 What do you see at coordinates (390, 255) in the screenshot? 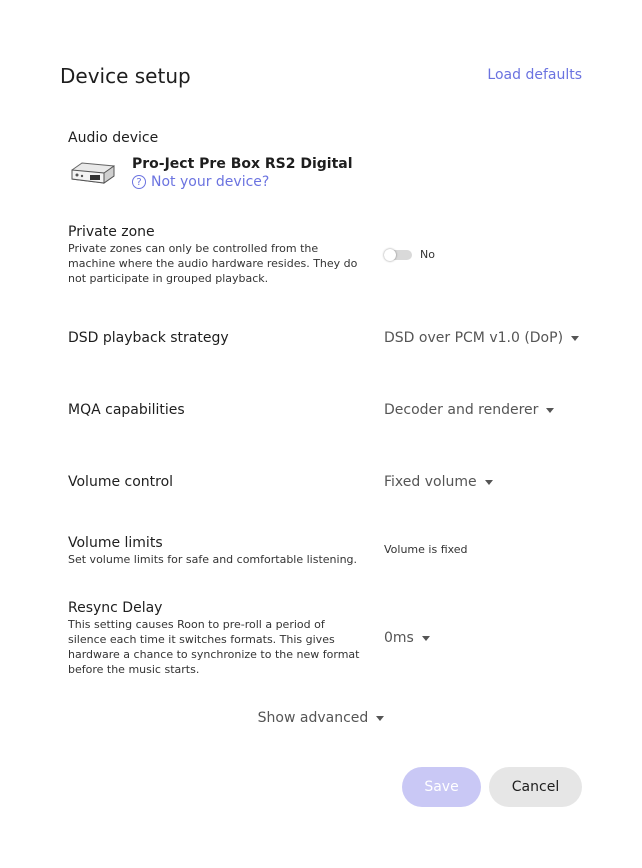
I see `toggle-knob` at bounding box center [390, 255].